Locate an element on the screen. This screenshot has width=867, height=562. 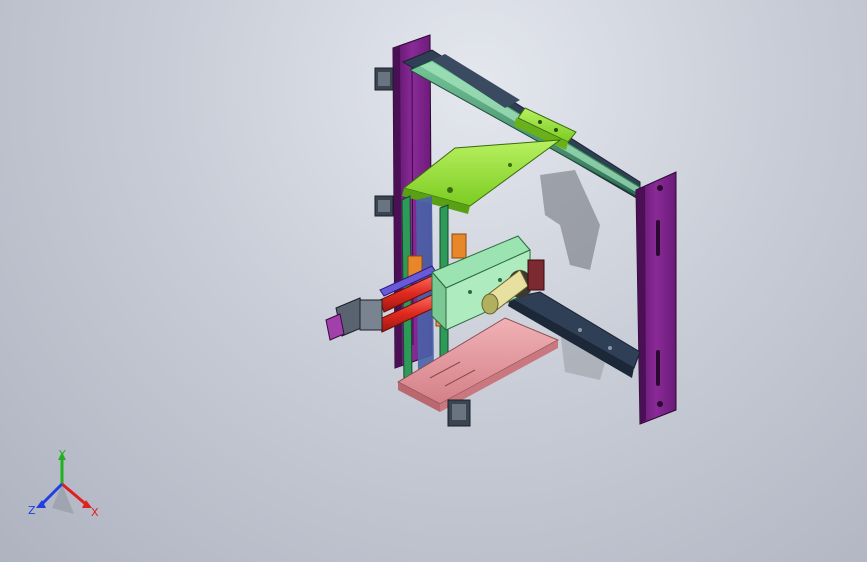
left-stepper-motor-mid is located at coordinates (384, 206).